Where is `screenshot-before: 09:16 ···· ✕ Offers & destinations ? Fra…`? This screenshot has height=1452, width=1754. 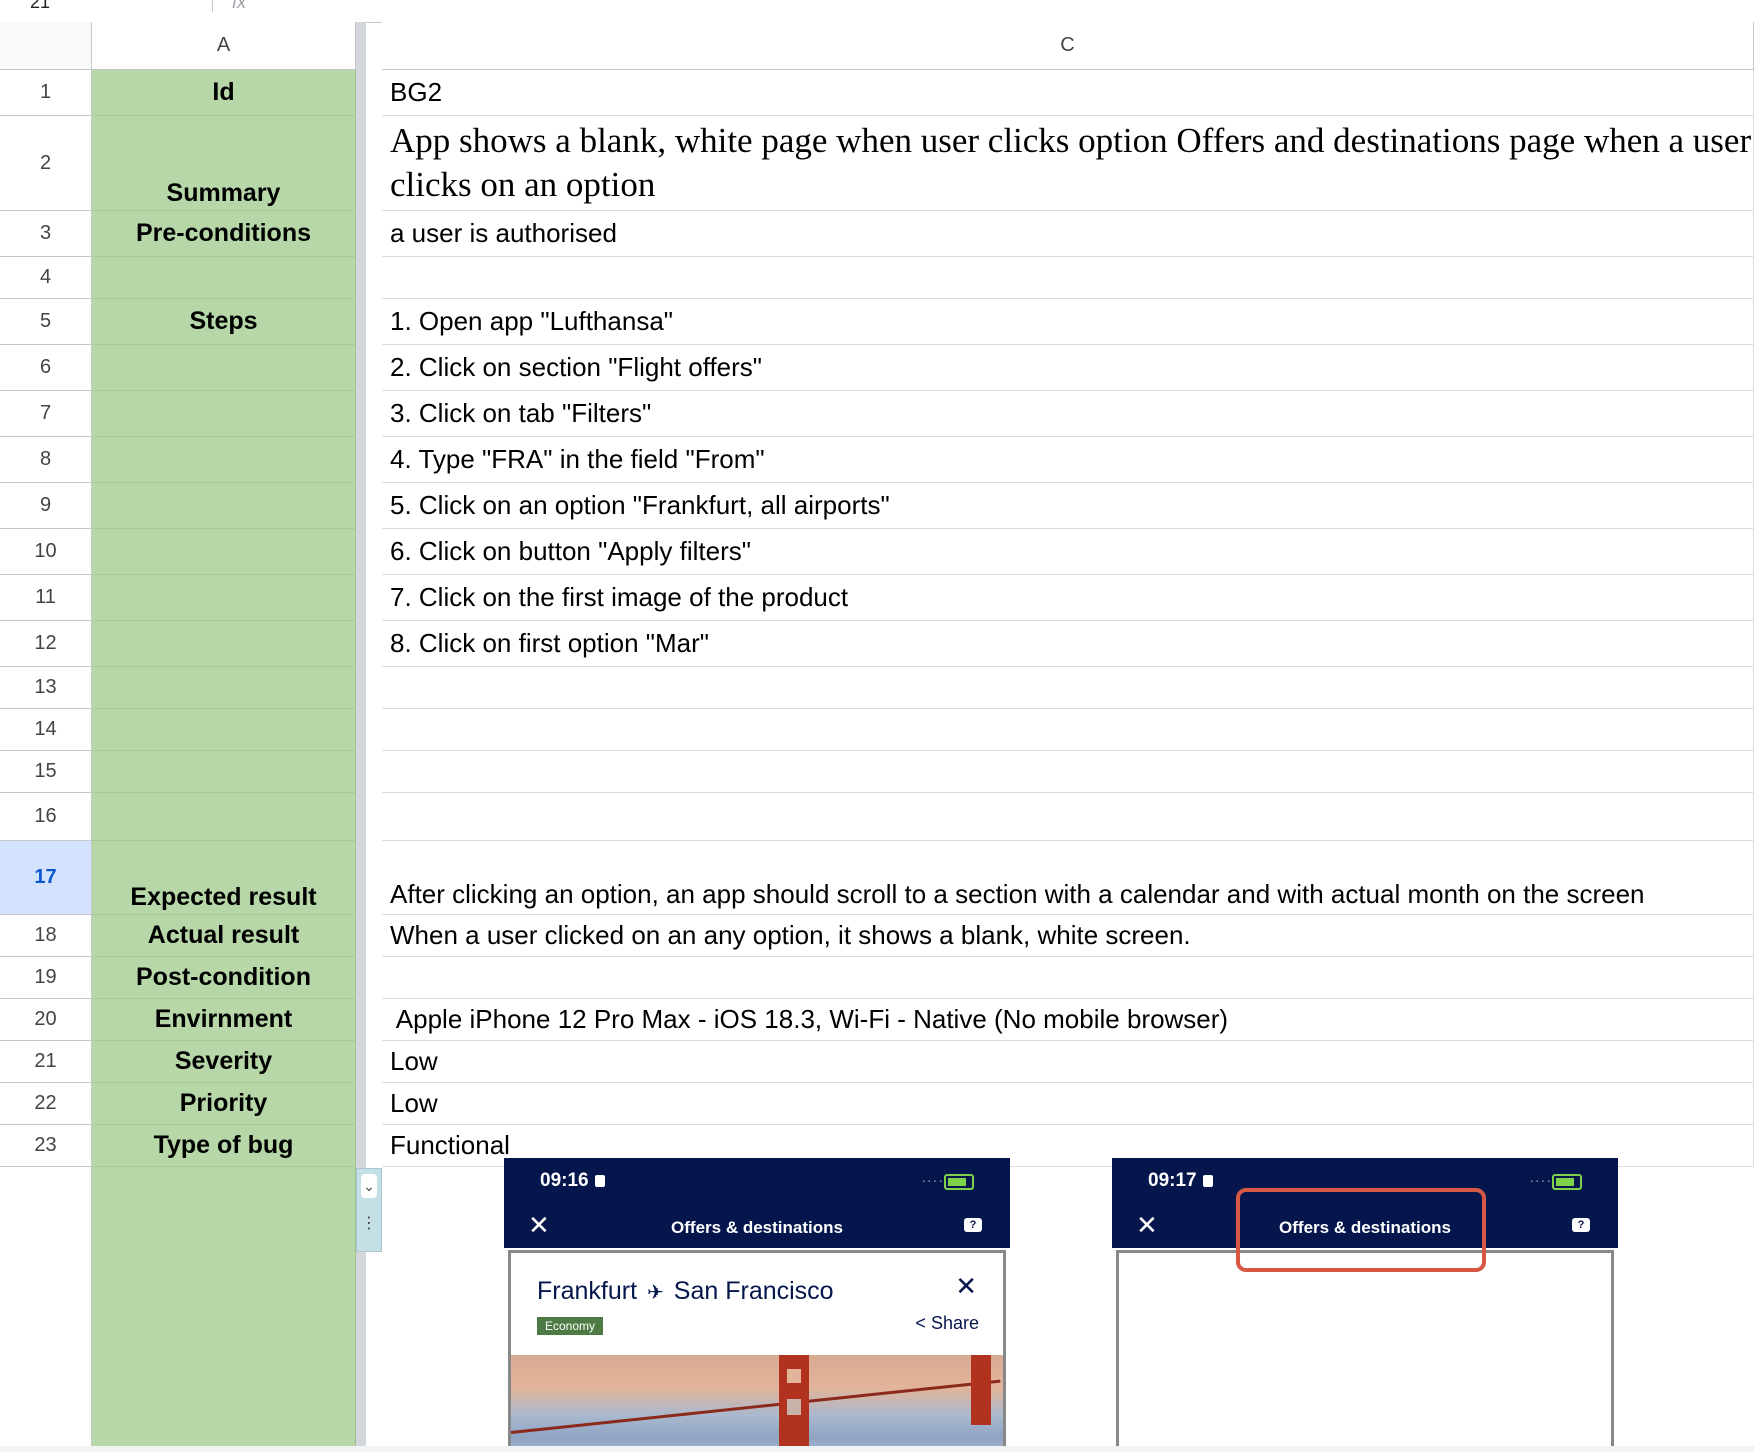 screenshot-before: 09:16 ···· ✕ Offers & destinations ? Fra… is located at coordinates (757, 1305).